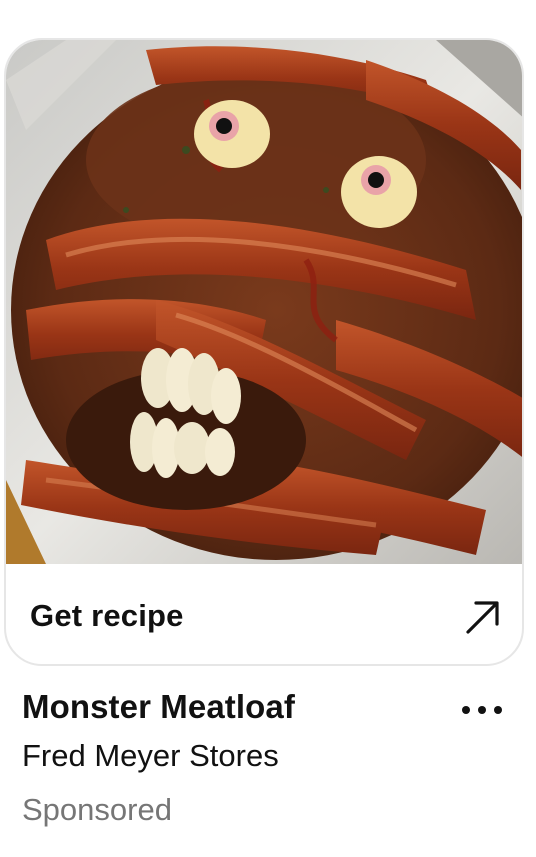 This screenshot has width=536, height=857. I want to click on pin-title: Monster Meatloaf, so click(158, 707).